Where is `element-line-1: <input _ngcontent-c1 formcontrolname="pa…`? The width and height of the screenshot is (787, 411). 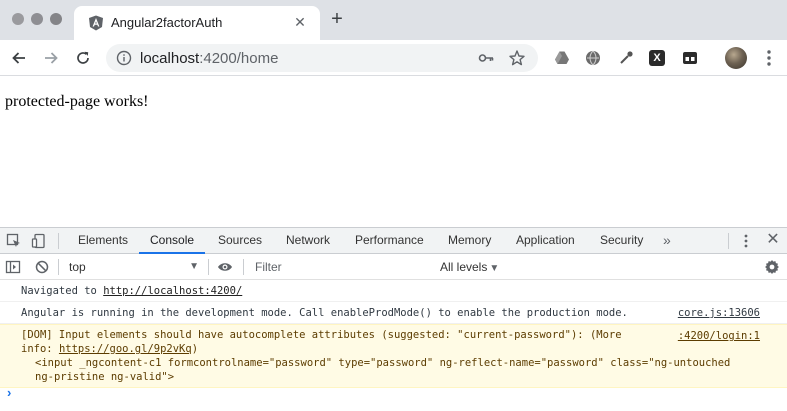 element-line-1: <input _ngcontent-c1 formcontrolname="pa… is located at coordinates (383, 363).